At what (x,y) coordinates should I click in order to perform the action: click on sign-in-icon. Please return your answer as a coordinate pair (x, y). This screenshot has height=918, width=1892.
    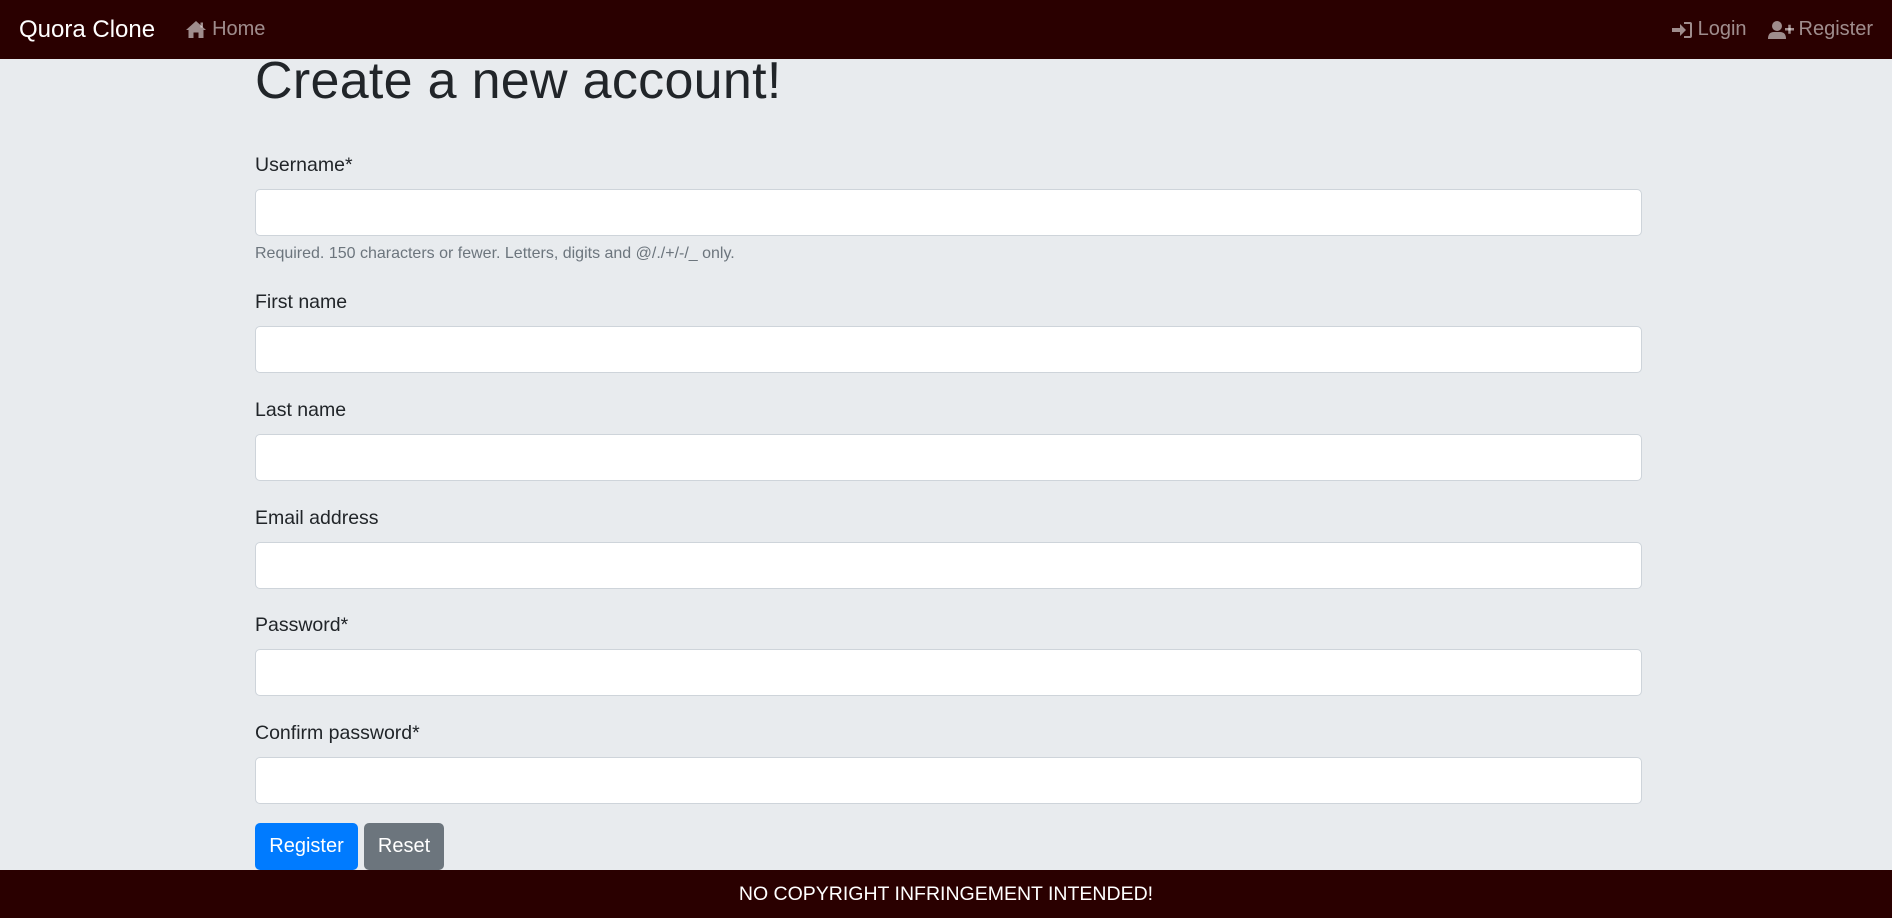
    Looking at the image, I should click on (1681, 29).